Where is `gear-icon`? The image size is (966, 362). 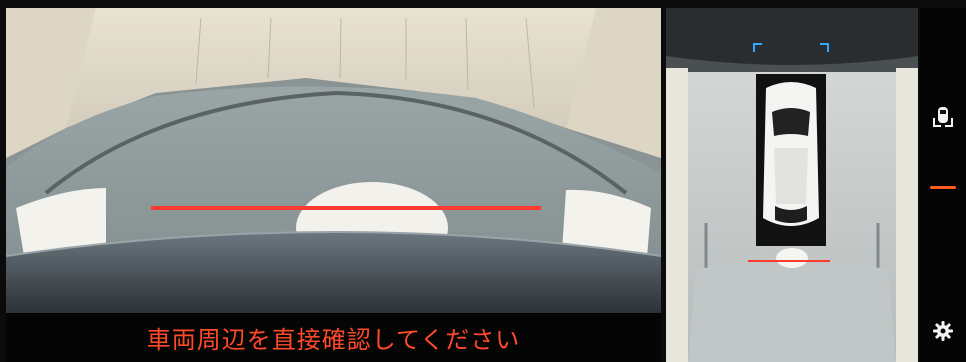 gear-icon is located at coordinates (943, 331).